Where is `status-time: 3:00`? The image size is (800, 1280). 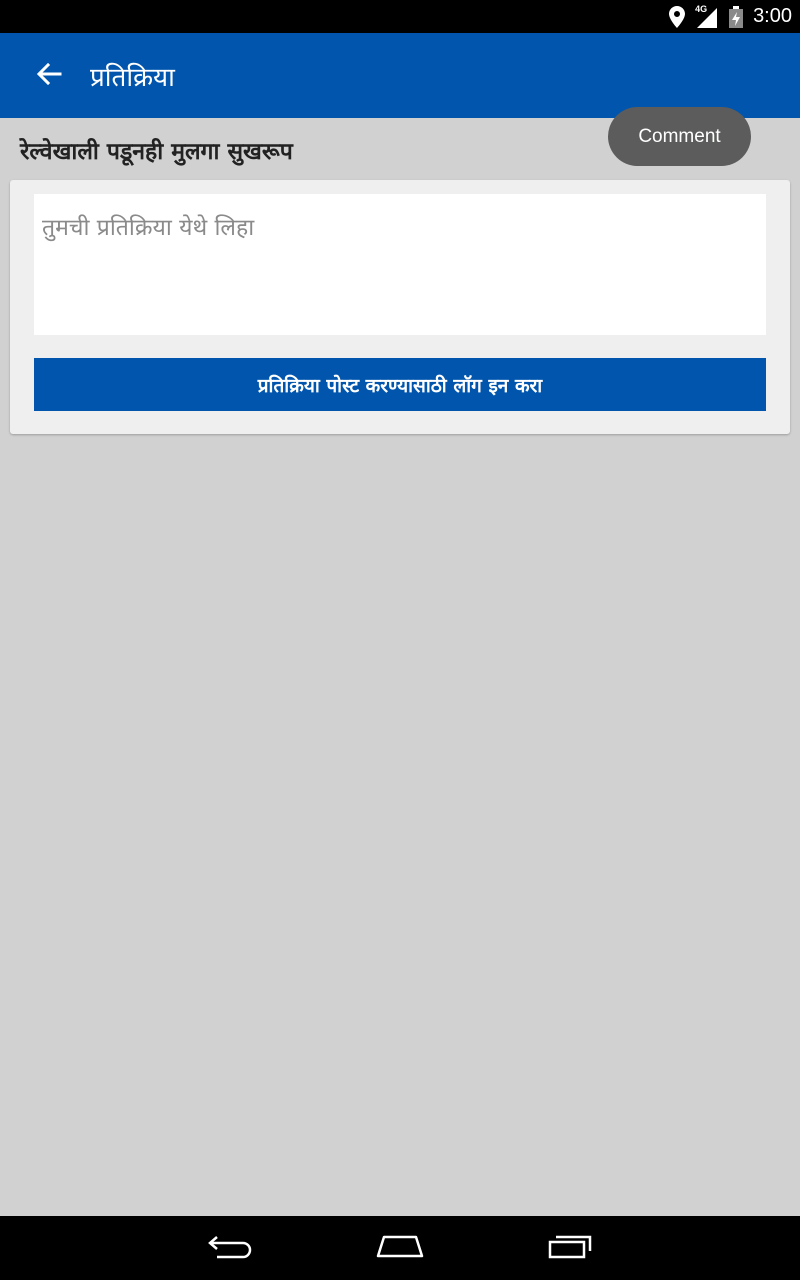
status-time: 3:00 is located at coordinates (772, 16).